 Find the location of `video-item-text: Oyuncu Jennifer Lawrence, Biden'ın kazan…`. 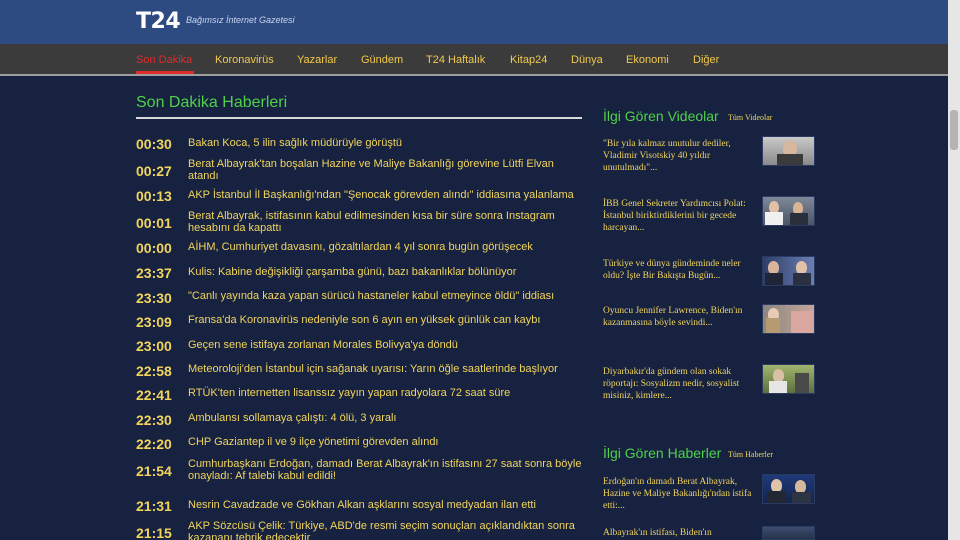

video-item-text: Oyuncu Jennifer Lawrence, Biden'ın kazan… is located at coordinates (679, 317).